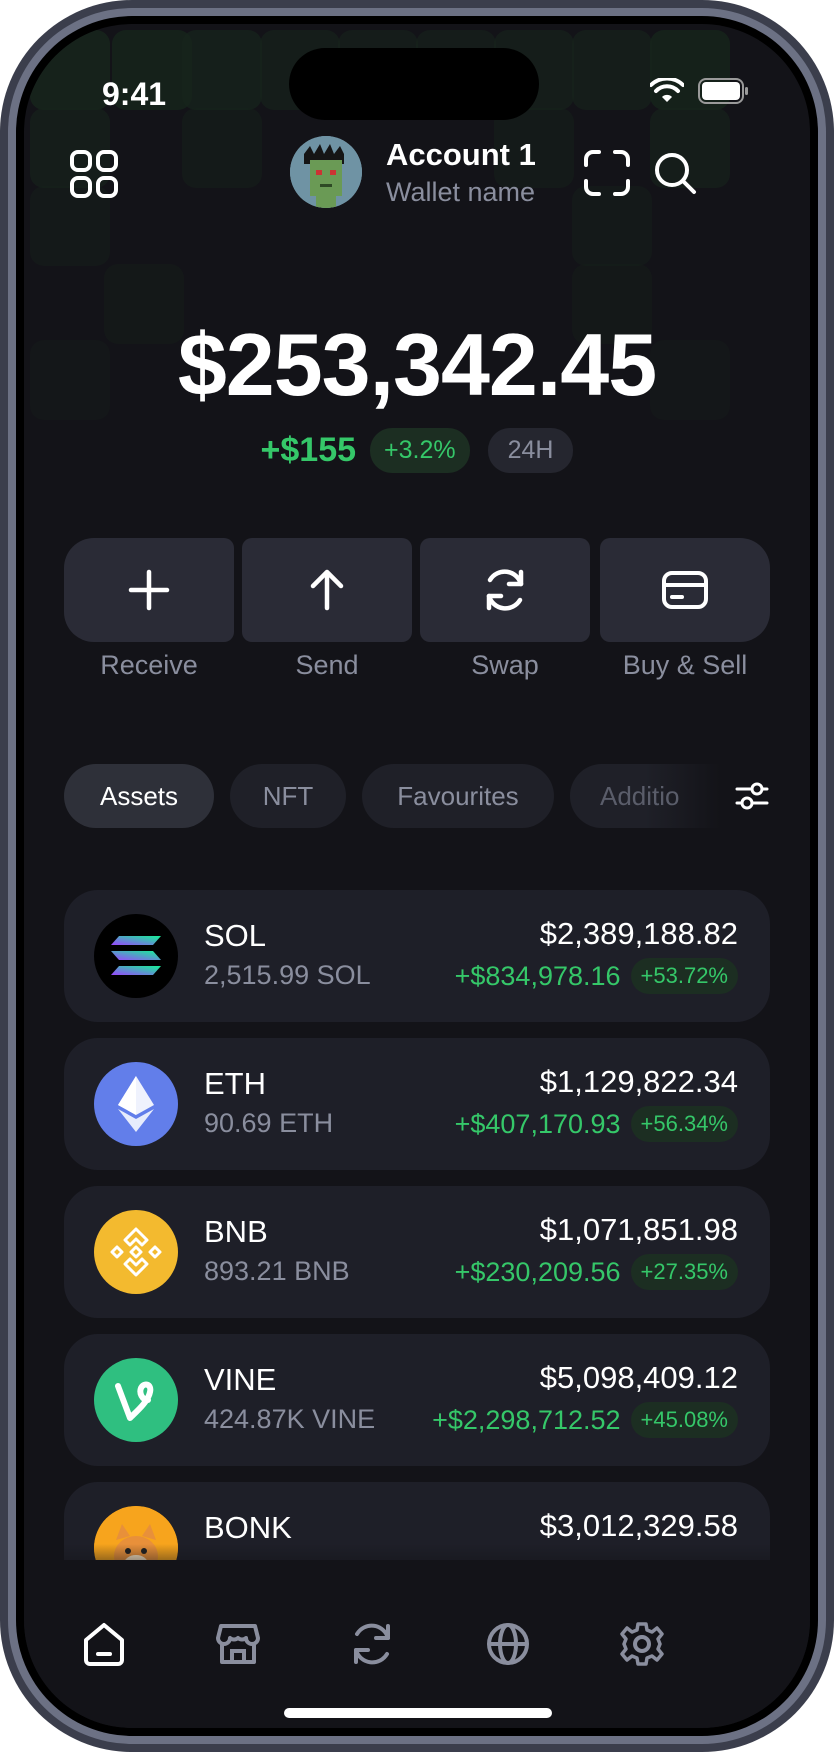 This screenshot has height=1752, width=834. I want to click on tab-favourites: Favourites, so click(458, 796).